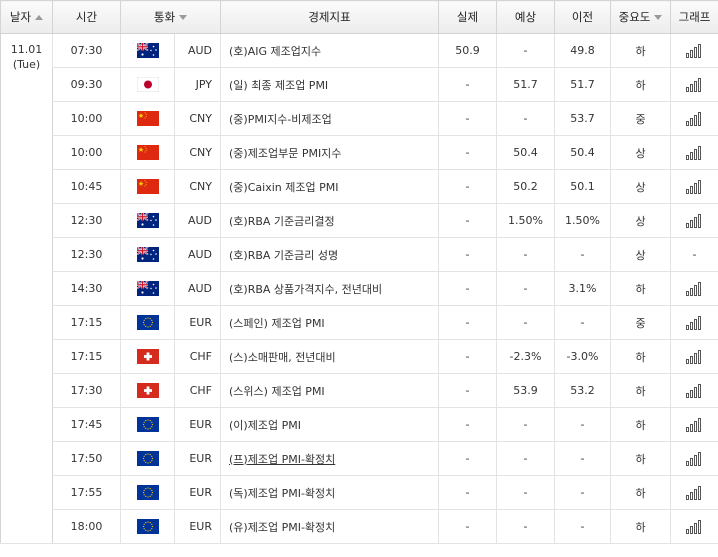  I want to click on indicator-cell: (호)RBA 기준금리결정, so click(329, 220).